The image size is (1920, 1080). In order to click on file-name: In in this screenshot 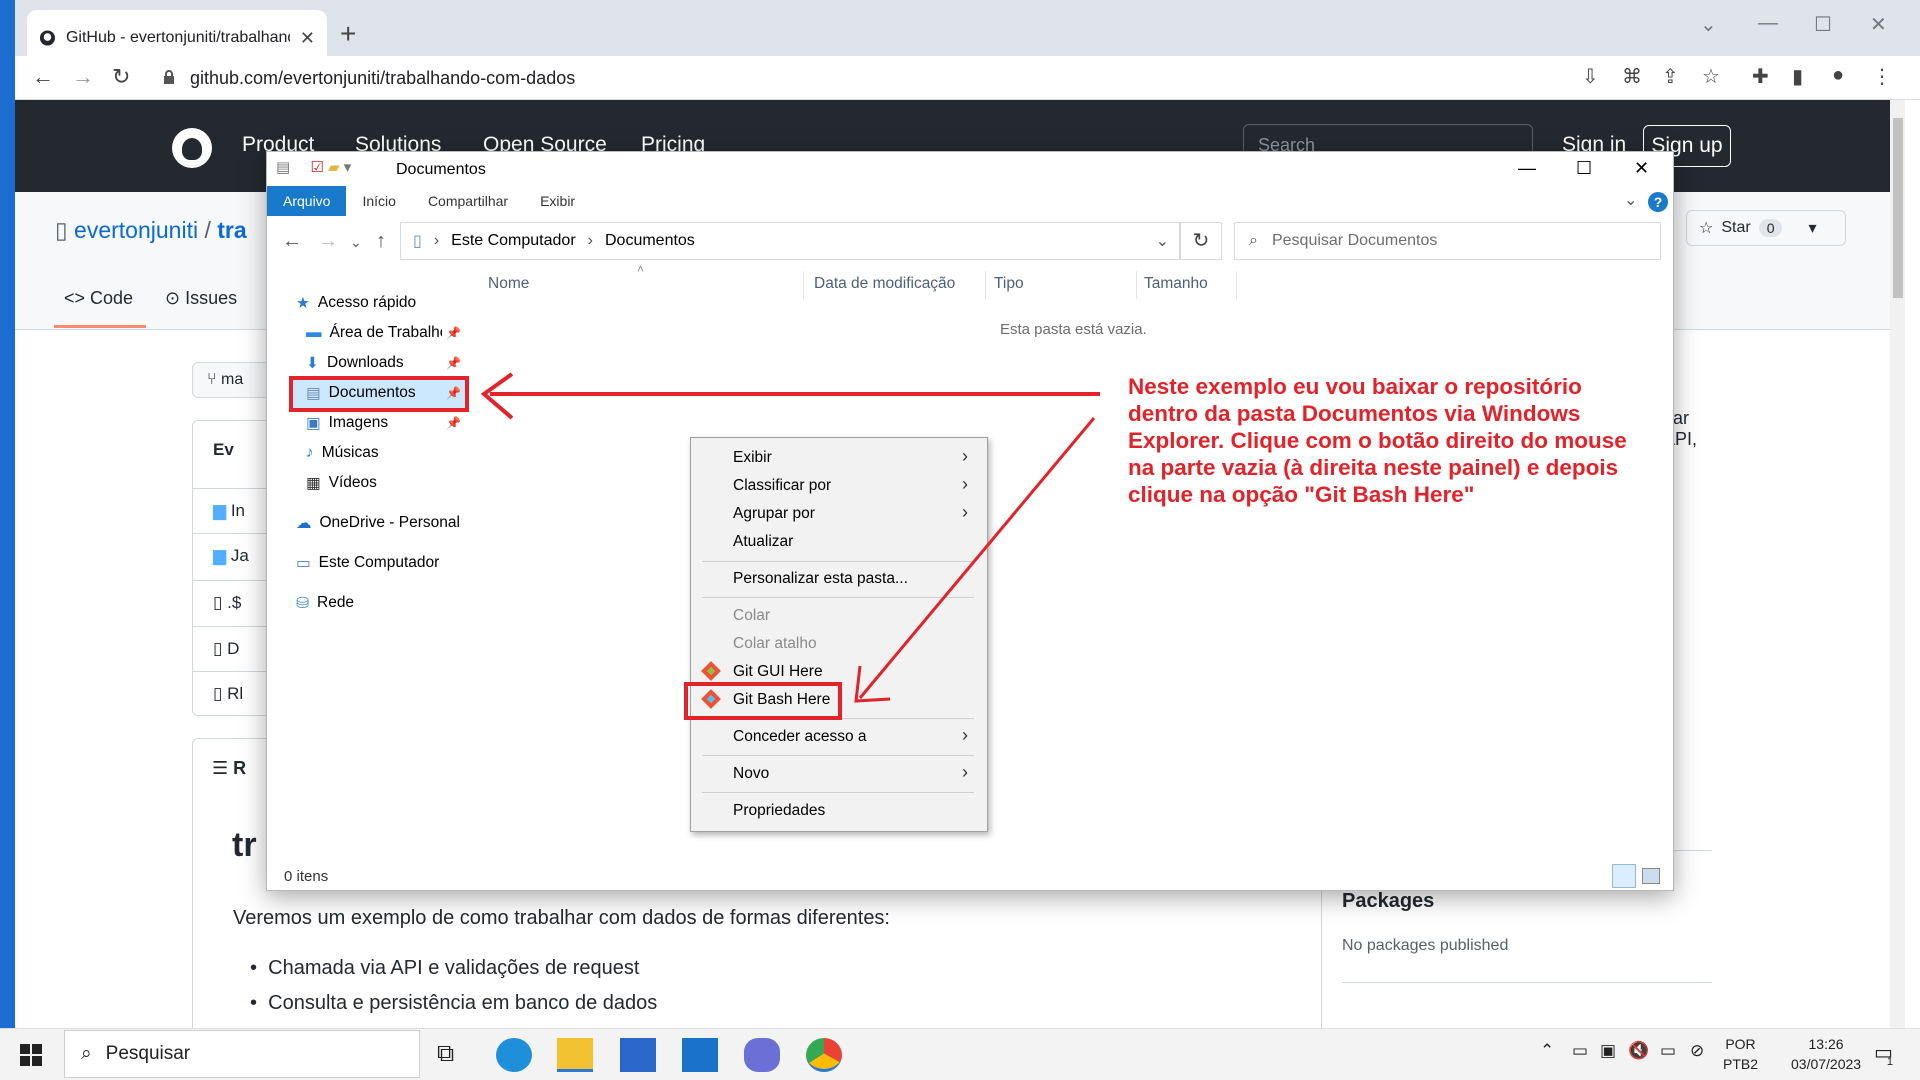, I will do `click(238, 510)`.